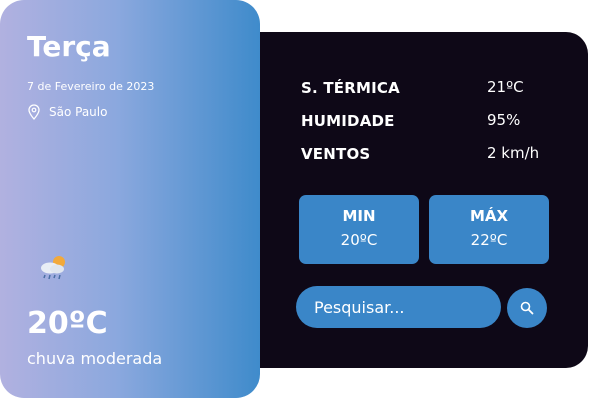  What do you see at coordinates (350, 88) in the screenshot?
I see `stat-label: S. TÉRMICA` at bounding box center [350, 88].